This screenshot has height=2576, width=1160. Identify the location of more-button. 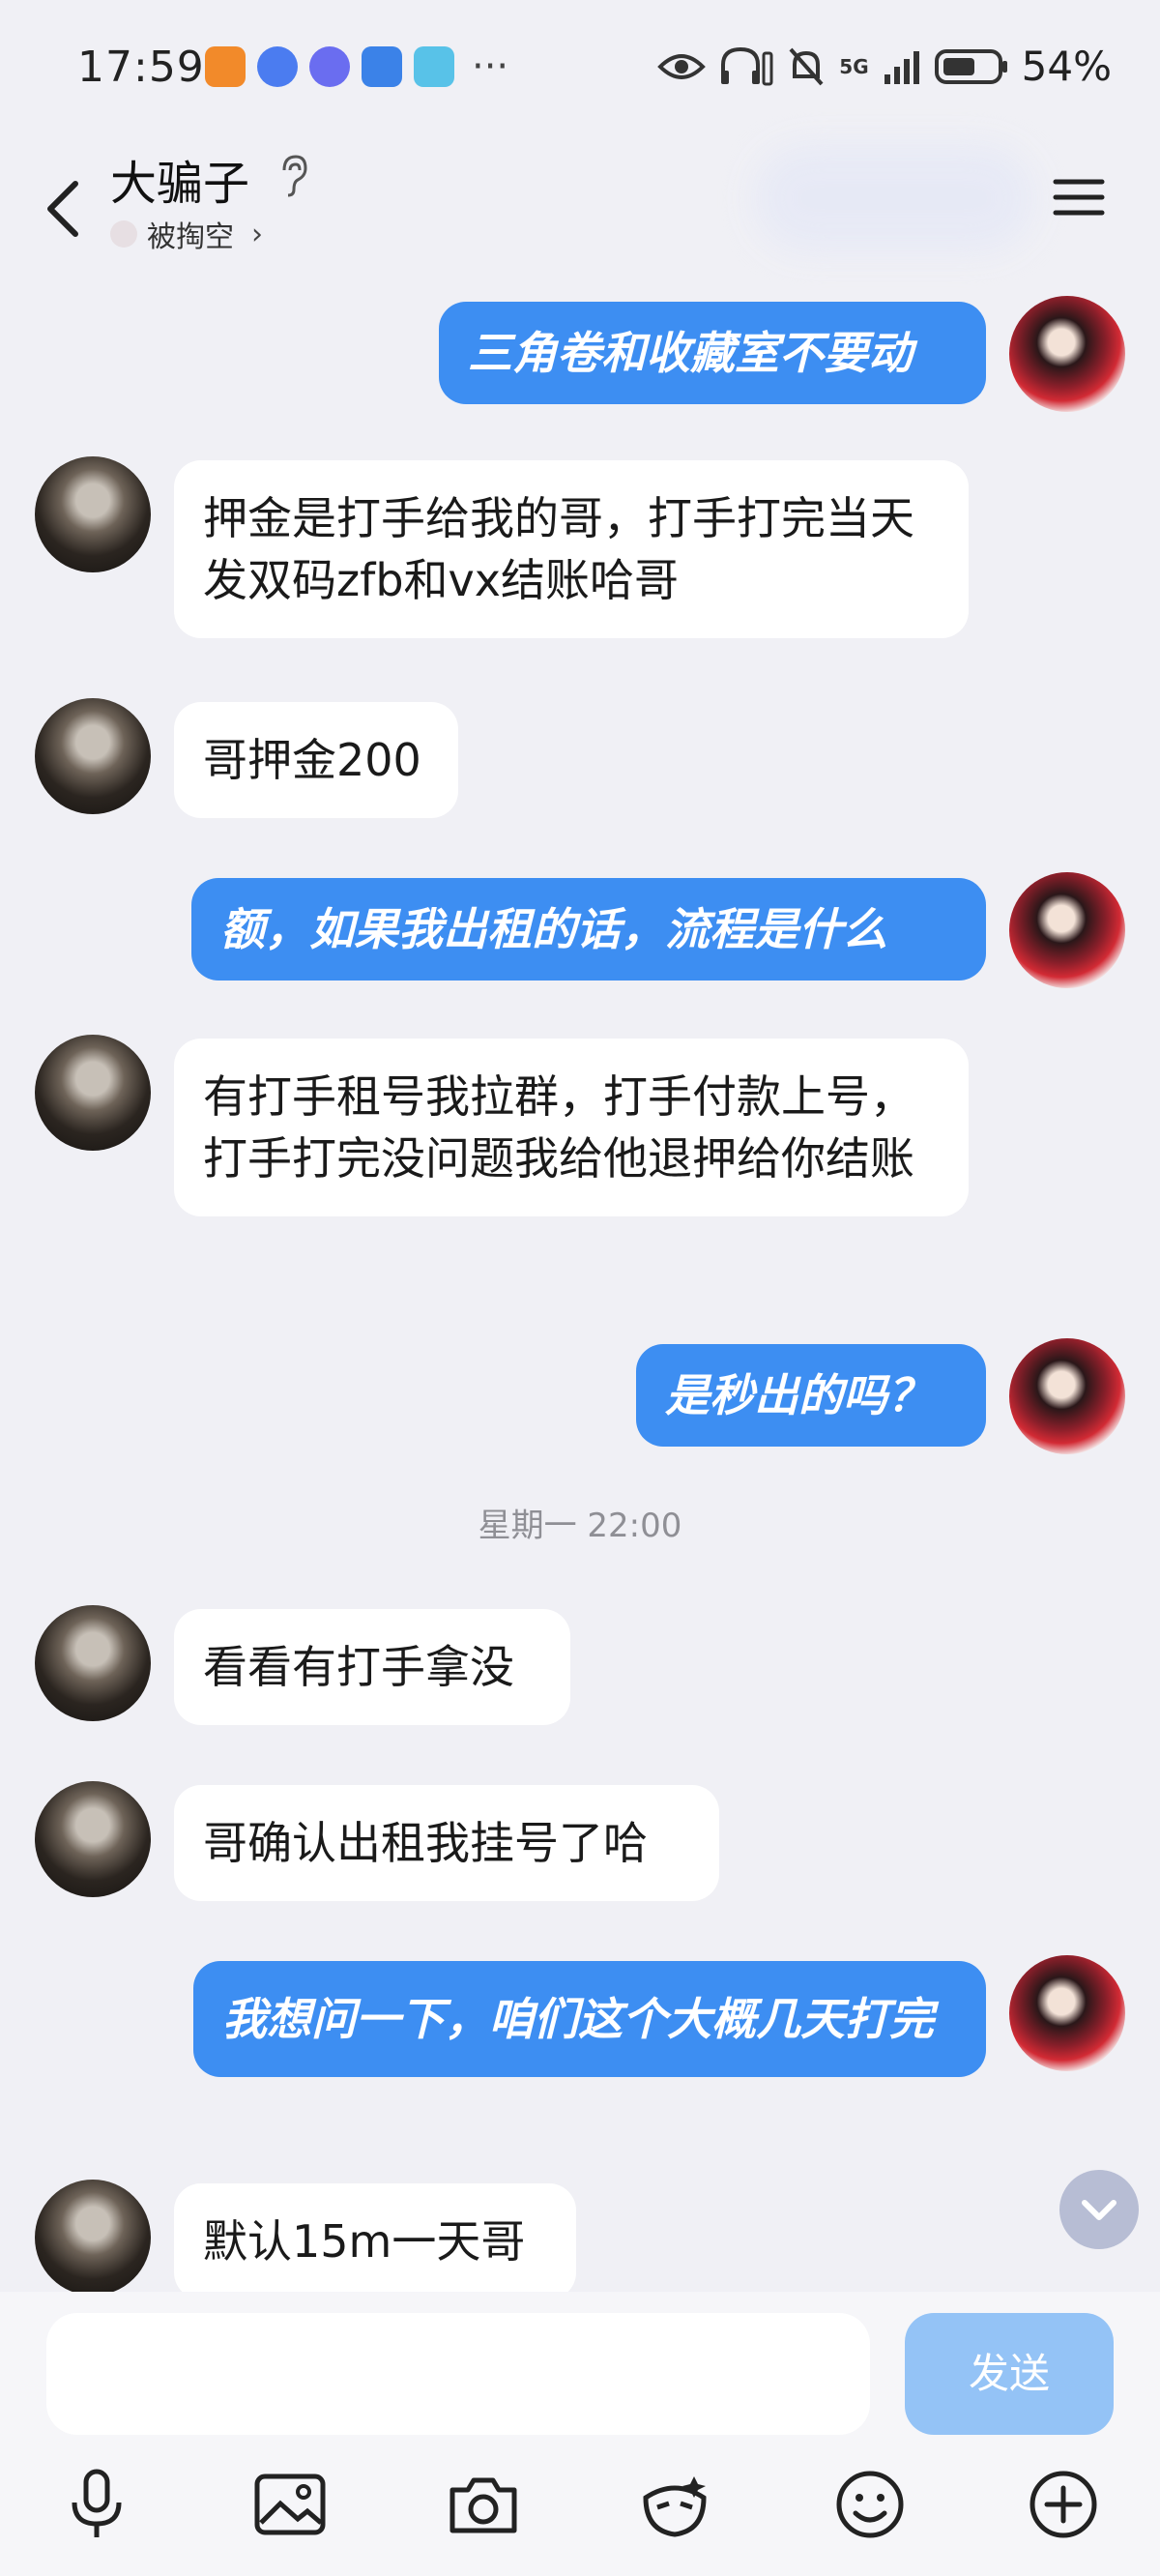
(1063, 2504).